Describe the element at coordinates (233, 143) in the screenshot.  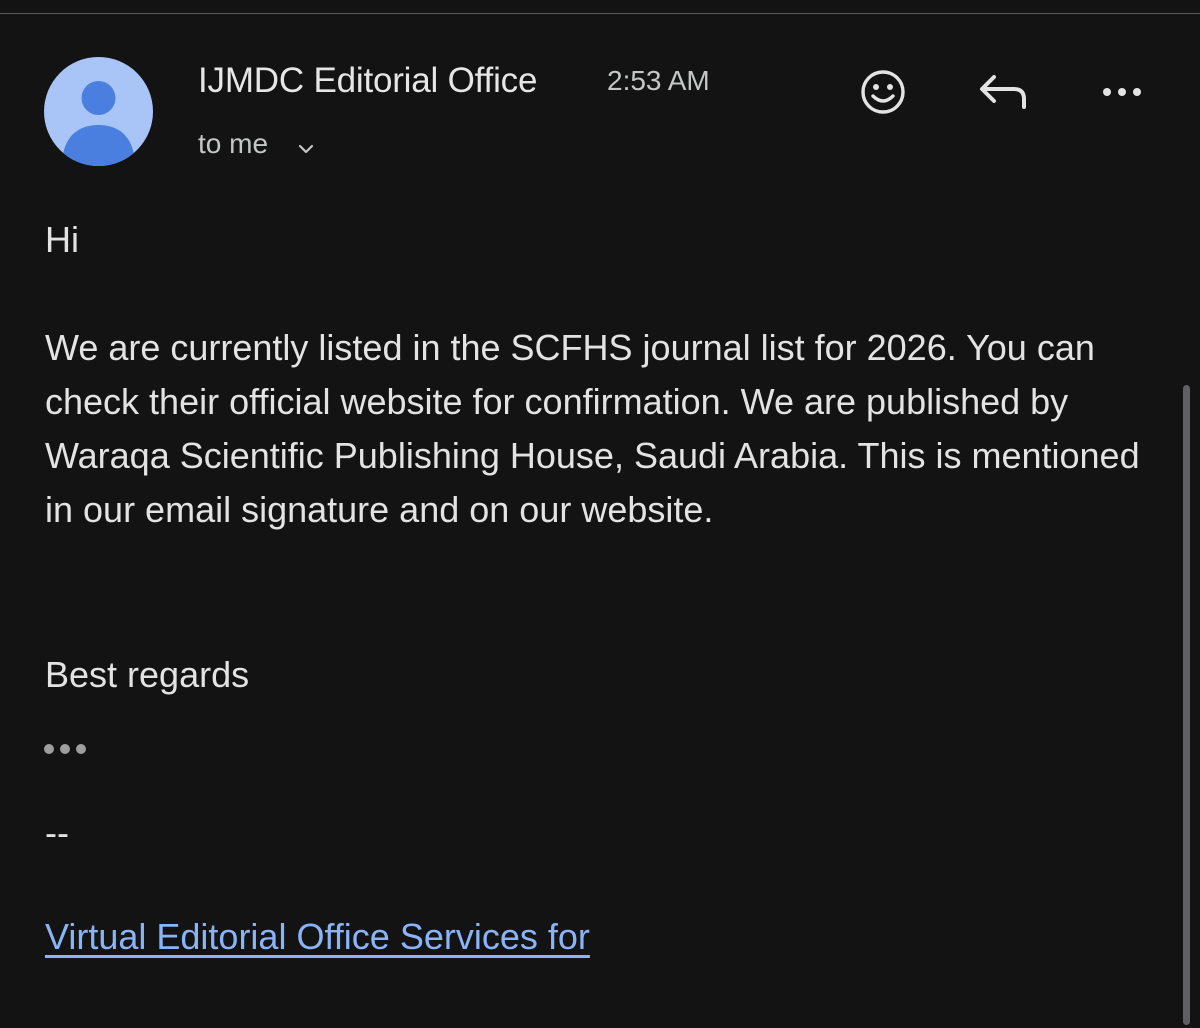
I see `recipient-label: to me` at that location.